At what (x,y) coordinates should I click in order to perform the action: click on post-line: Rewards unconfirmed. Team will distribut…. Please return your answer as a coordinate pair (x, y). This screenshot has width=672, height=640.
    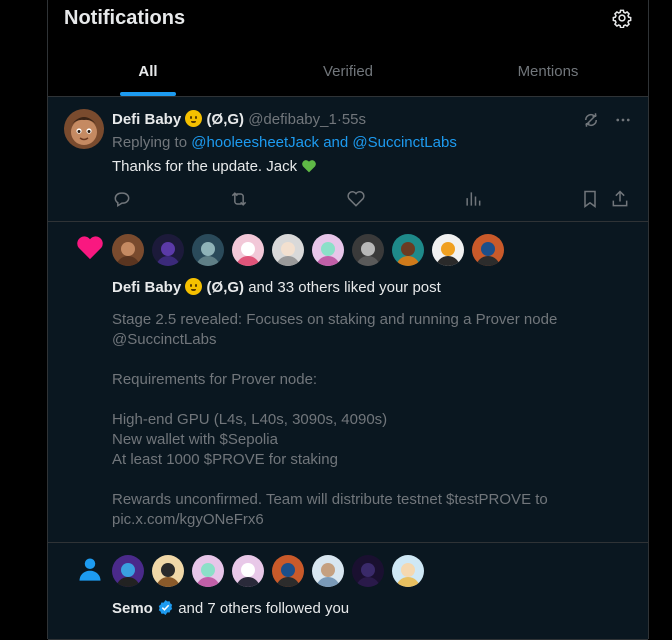
    Looking at the image, I should click on (330, 499).